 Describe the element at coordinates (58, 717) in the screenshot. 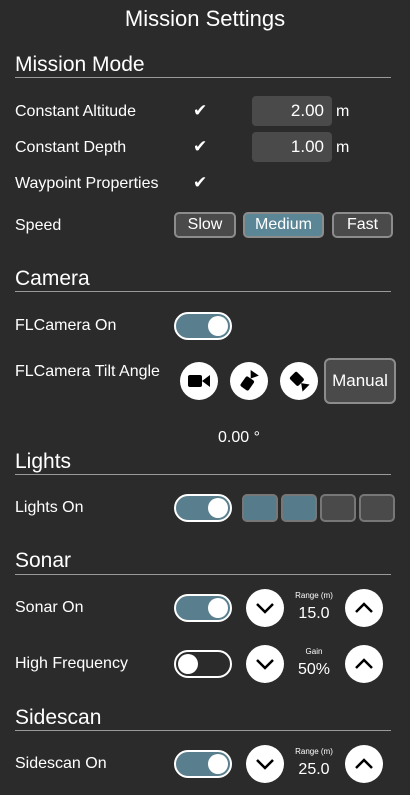

I see `section-sidescan: Sidescan` at that location.